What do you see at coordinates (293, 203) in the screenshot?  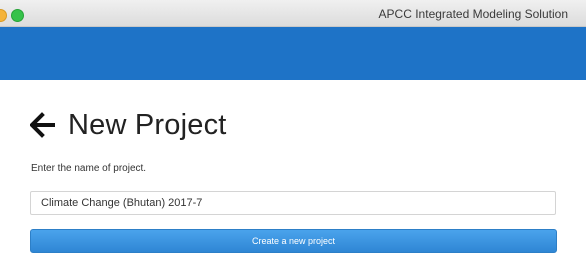 I see `project-name-input` at bounding box center [293, 203].